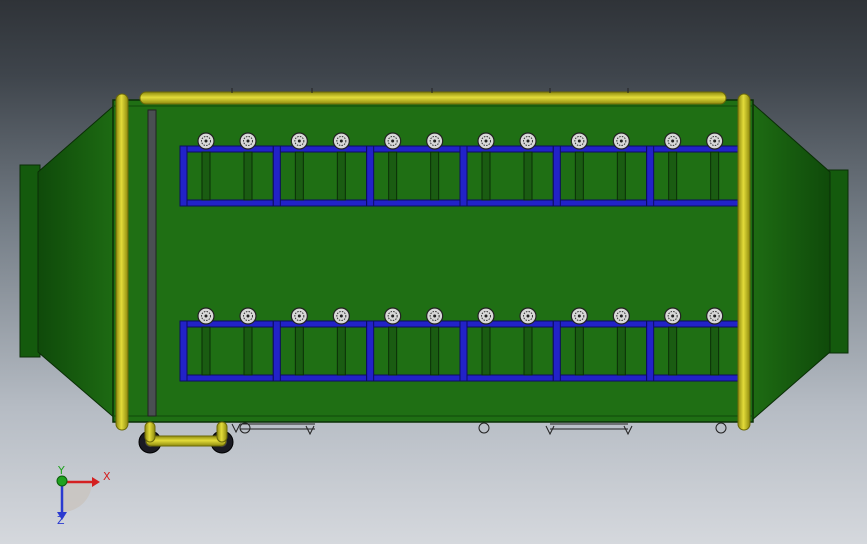 This screenshot has height=544, width=867. I want to click on inlet-collar, so click(30, 261).